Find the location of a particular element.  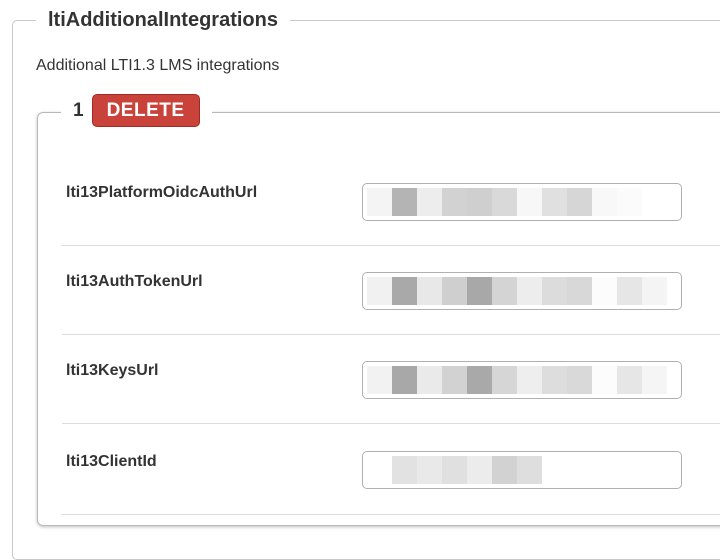

keys-url-input is located at coordinates (522, 380).